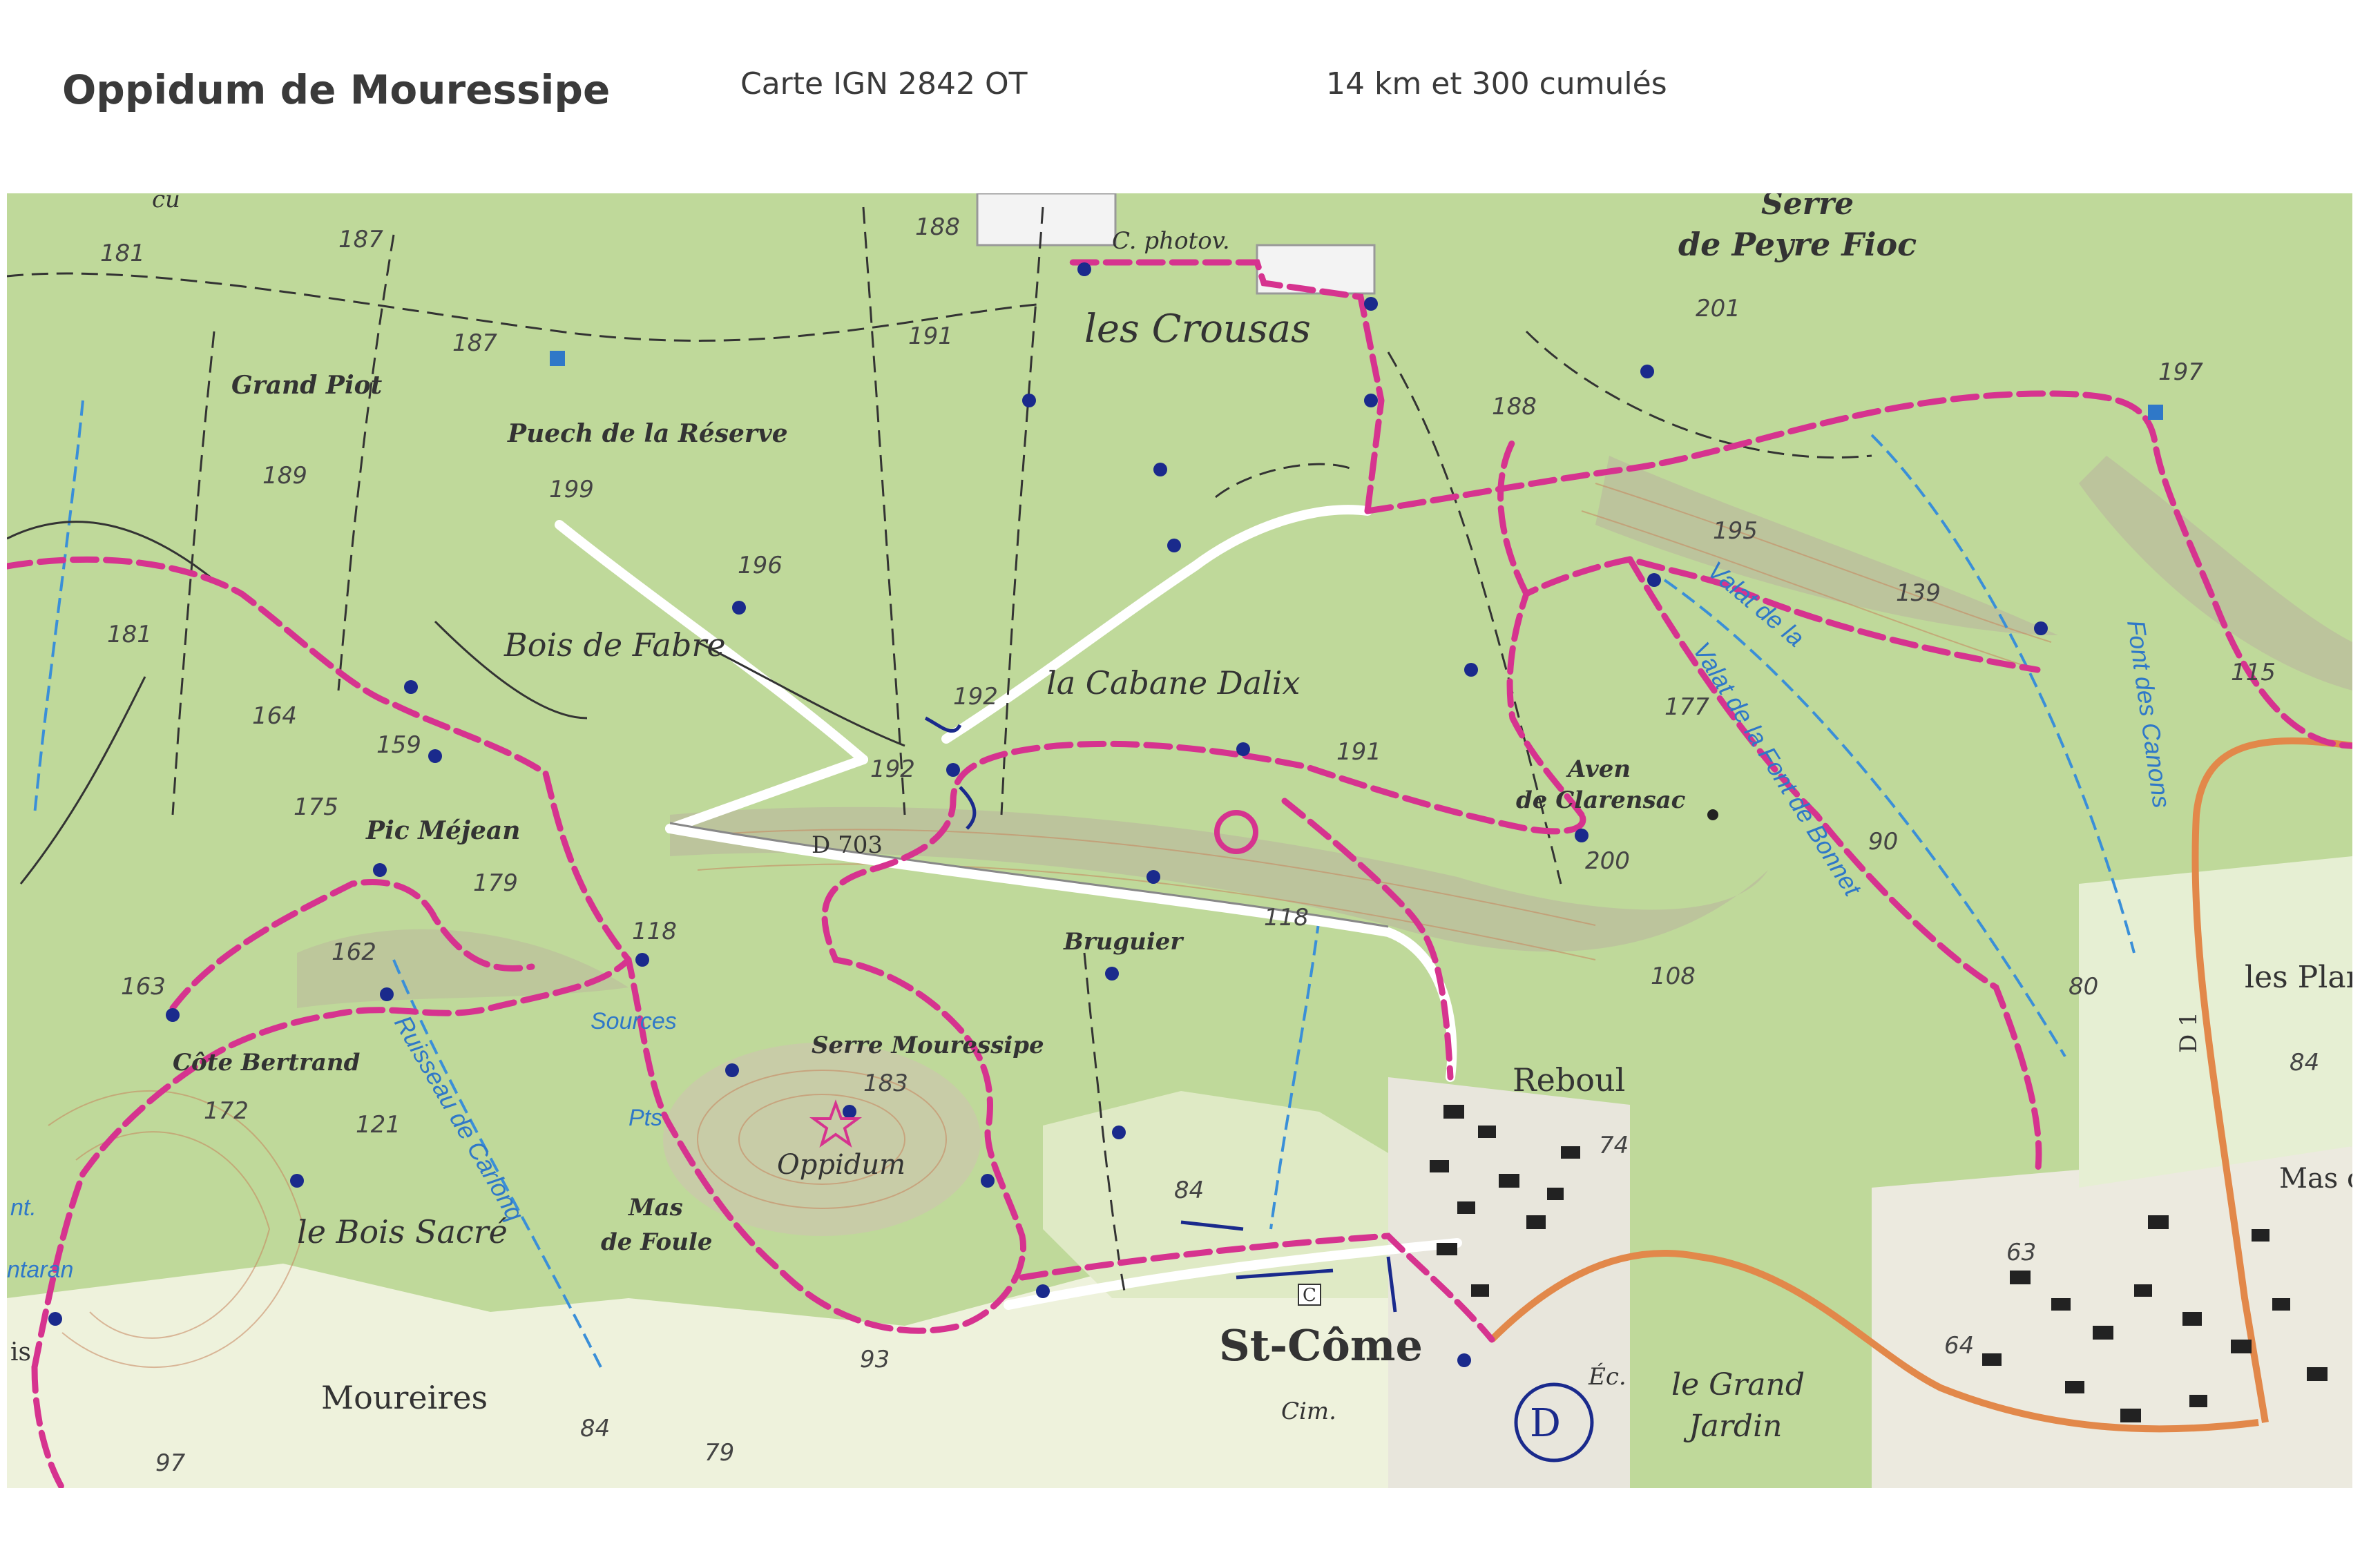  I want to click on elev: 97, so click(170, 1463).